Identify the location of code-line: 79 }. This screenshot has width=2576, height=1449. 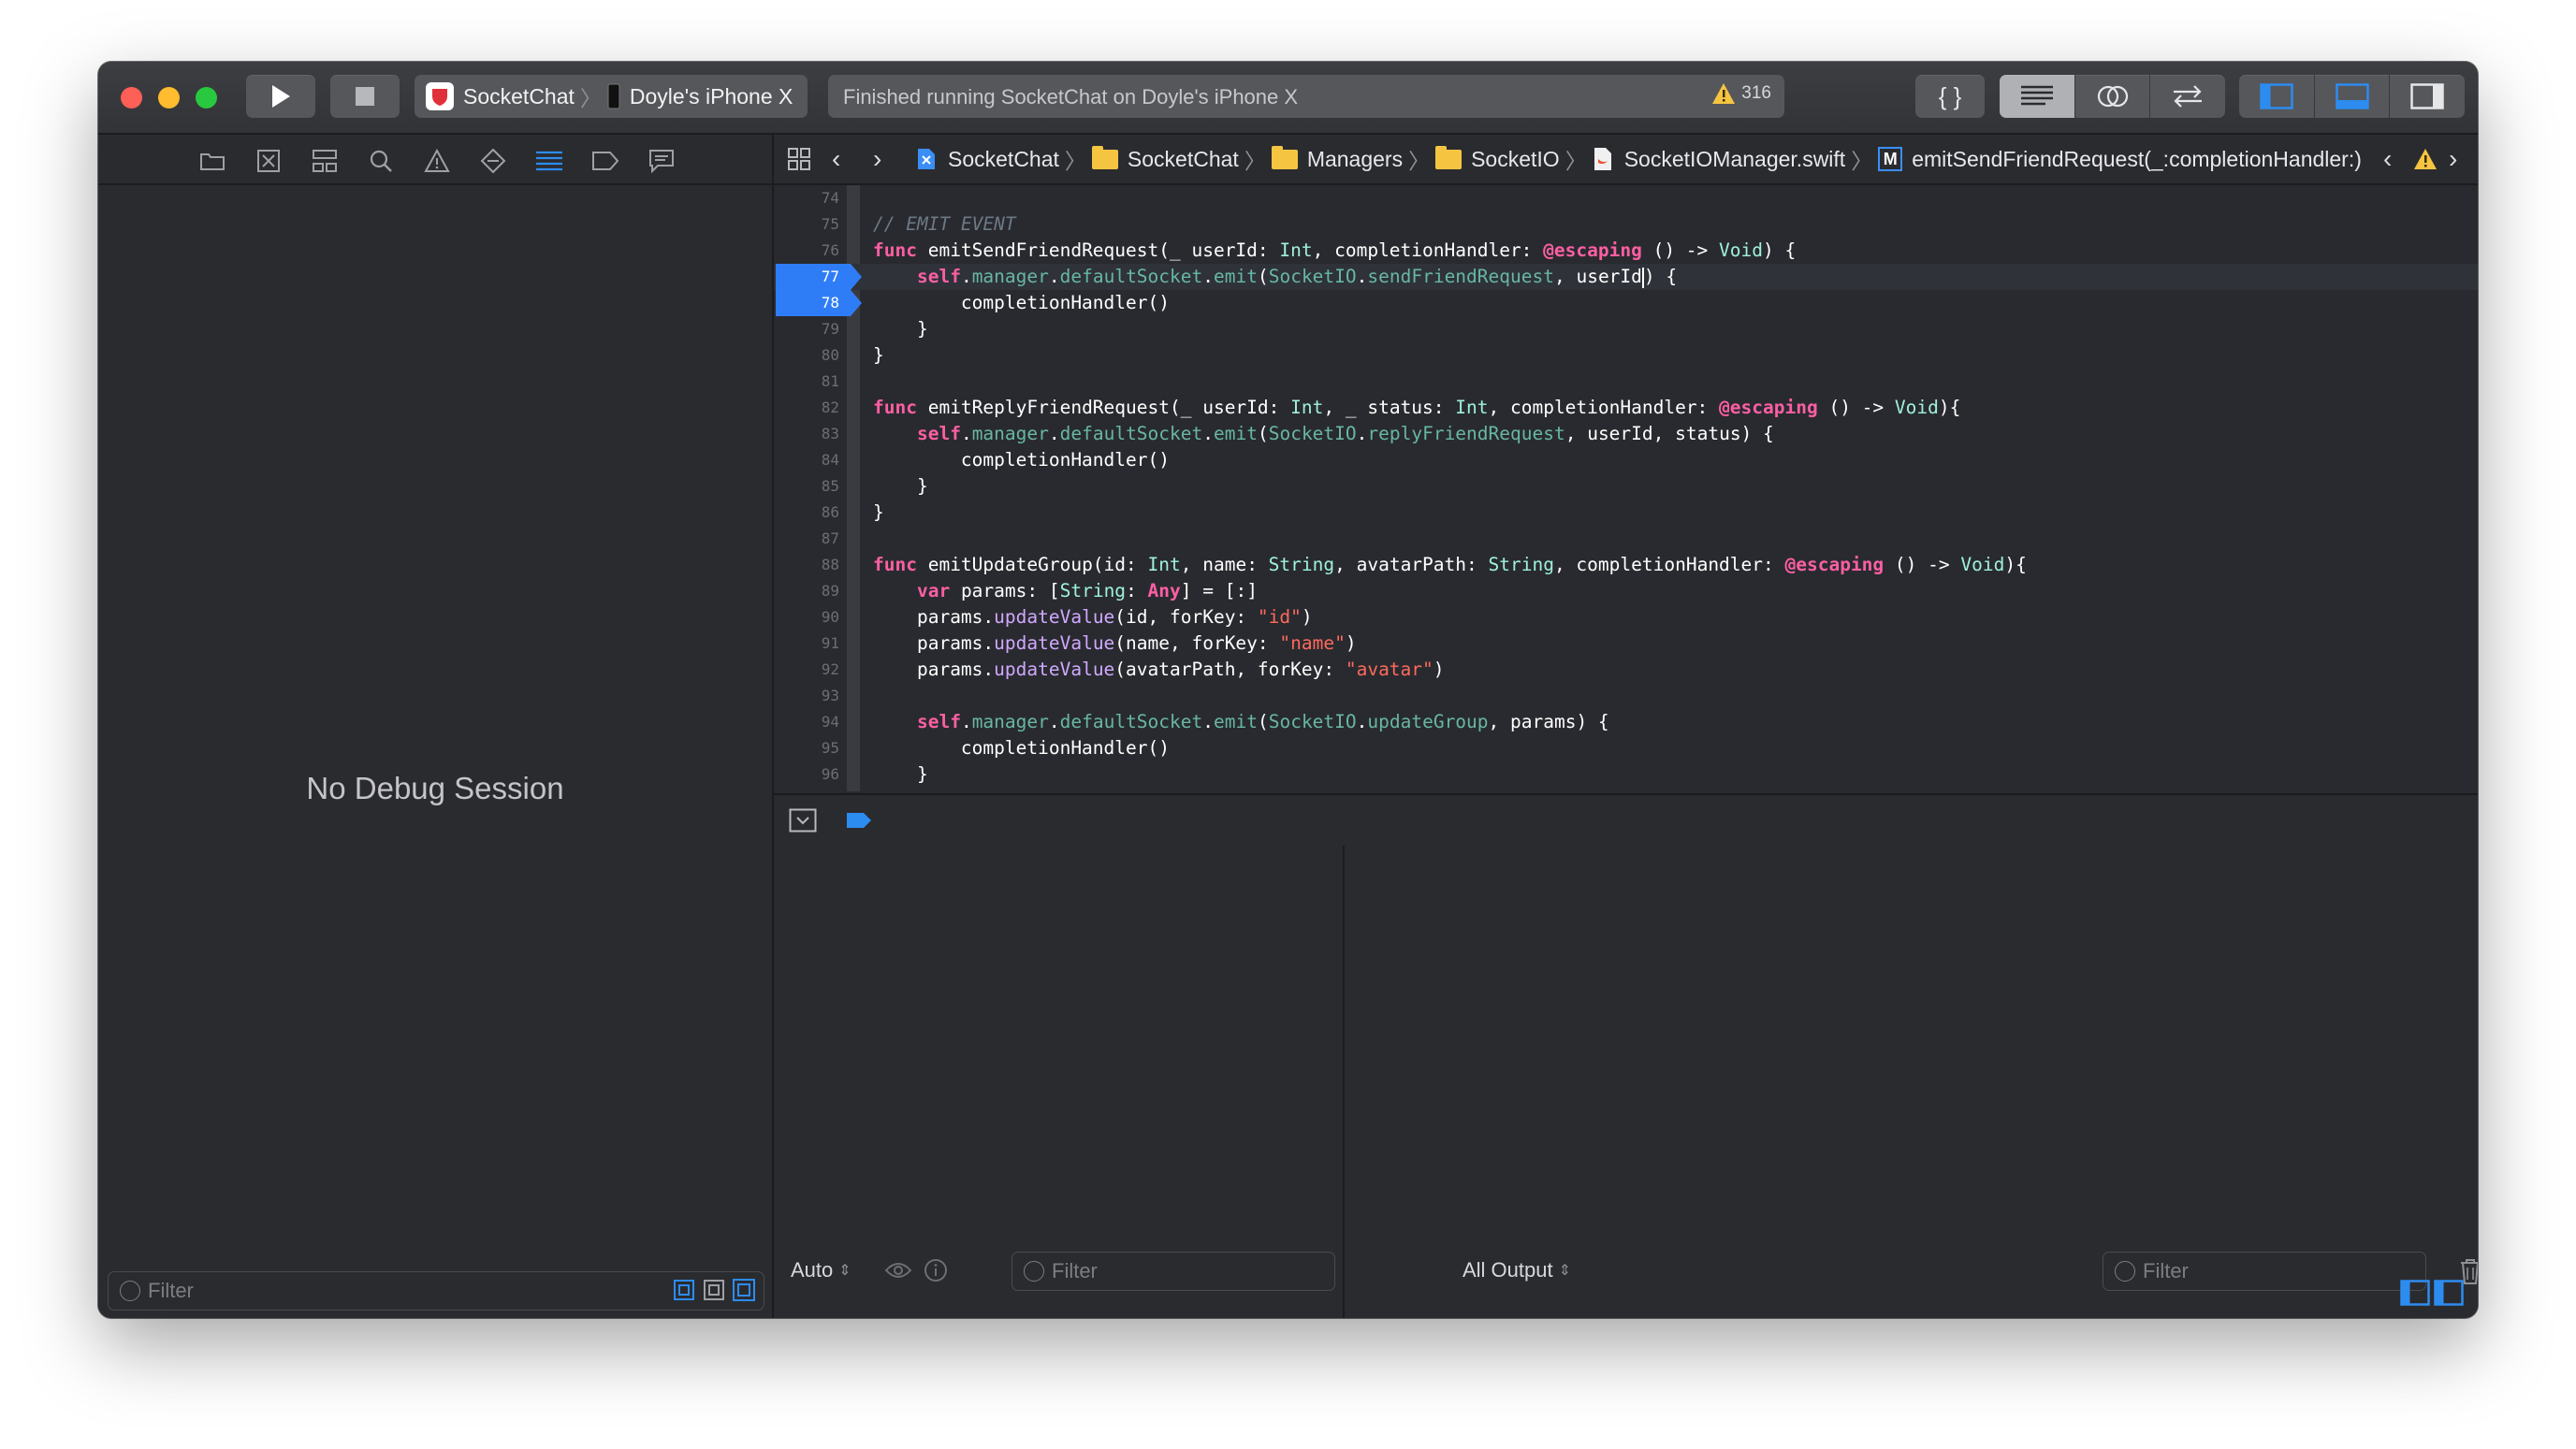
(1626, 329).